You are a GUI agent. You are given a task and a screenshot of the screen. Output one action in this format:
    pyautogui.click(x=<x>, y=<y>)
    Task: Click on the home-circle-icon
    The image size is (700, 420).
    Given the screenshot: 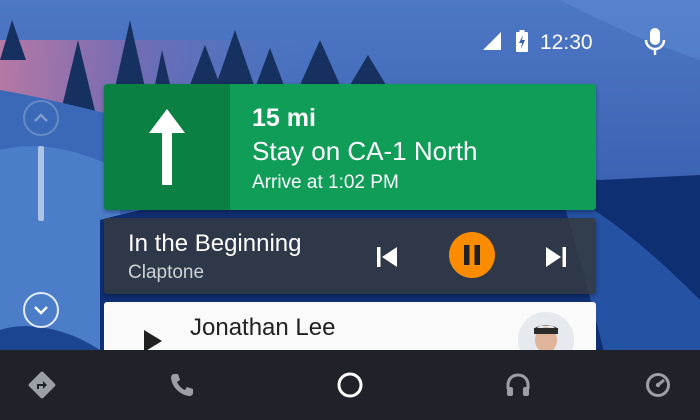 What is the action you would take?
    pyautogui.click(x=350, y=385)
    